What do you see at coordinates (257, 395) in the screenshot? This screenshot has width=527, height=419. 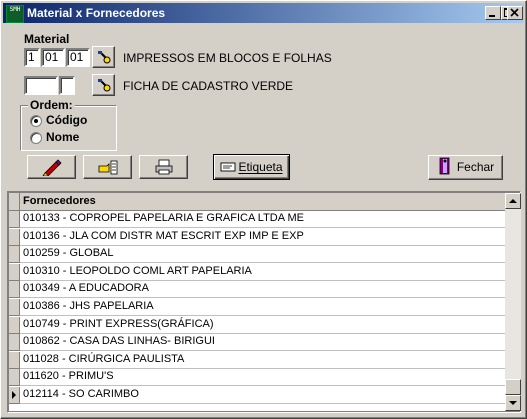 I see `table-row: 012114 - SO CARIMBO` at bounding box center [257, 395].